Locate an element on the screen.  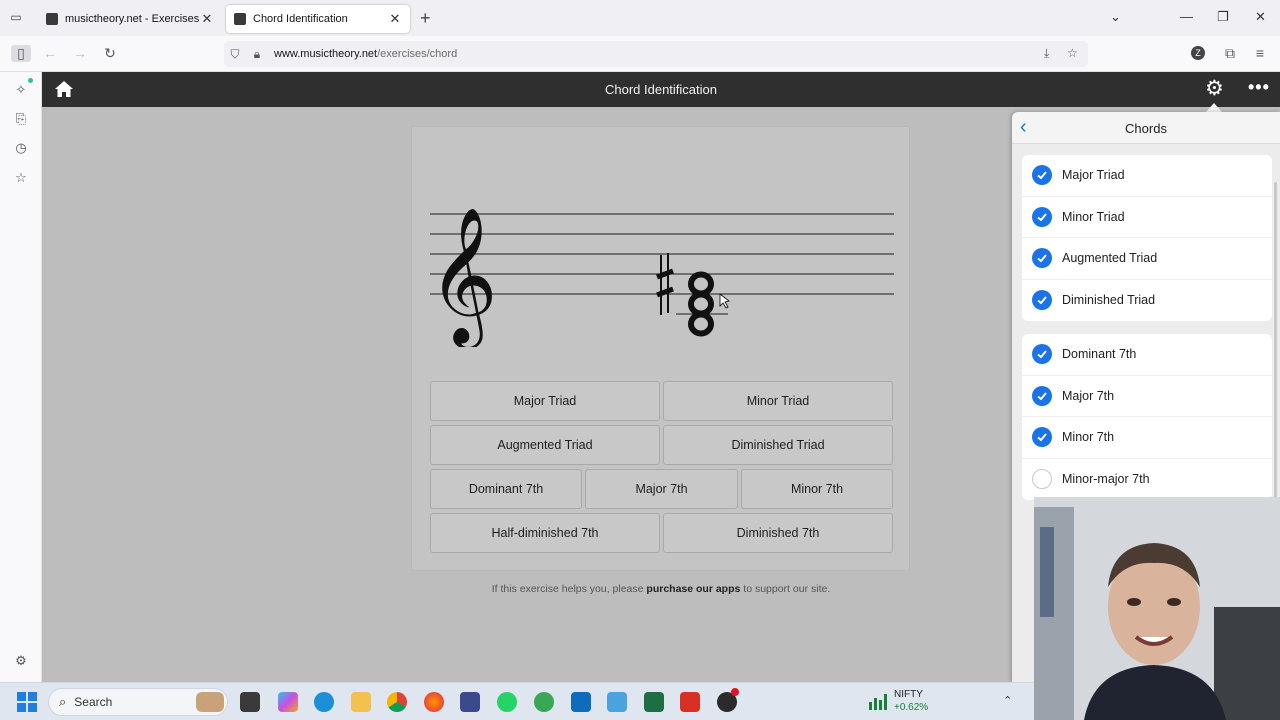
mouse-cursor-icon is located at coordinates (724, 301).